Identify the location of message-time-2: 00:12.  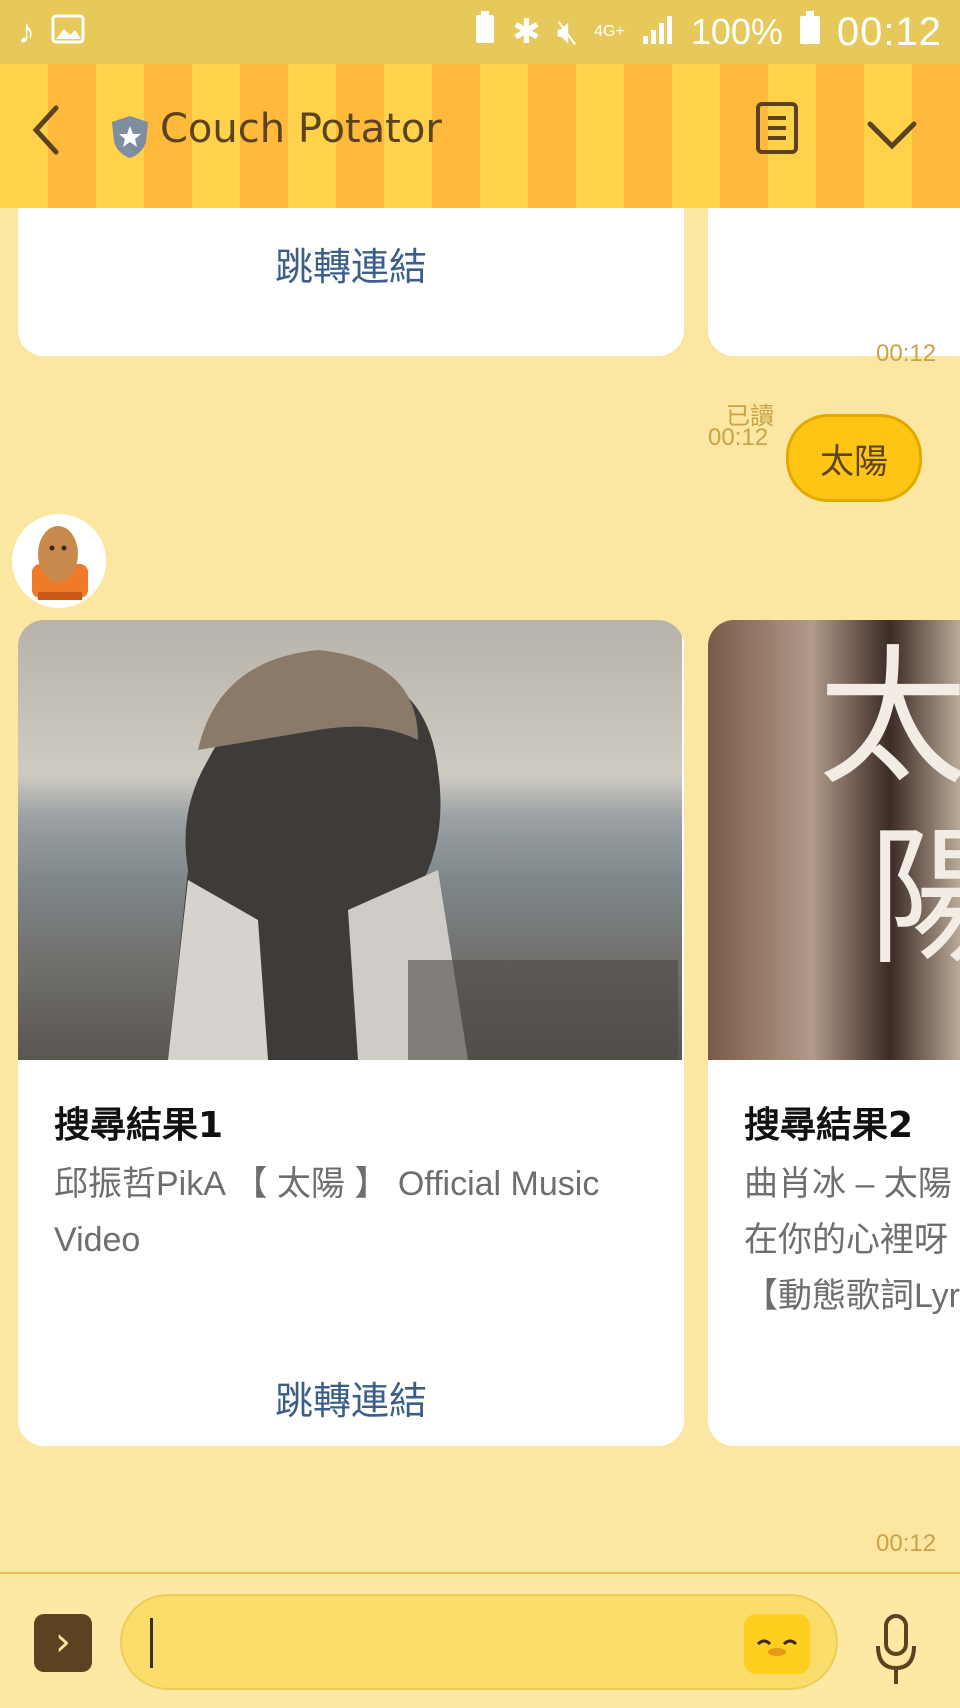
(906, 1543).